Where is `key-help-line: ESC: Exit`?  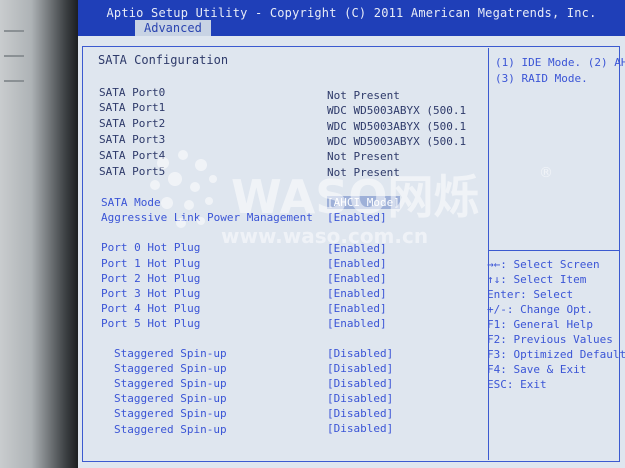 key-help-line: ESC: Exit is located at coordinates (517, 384).